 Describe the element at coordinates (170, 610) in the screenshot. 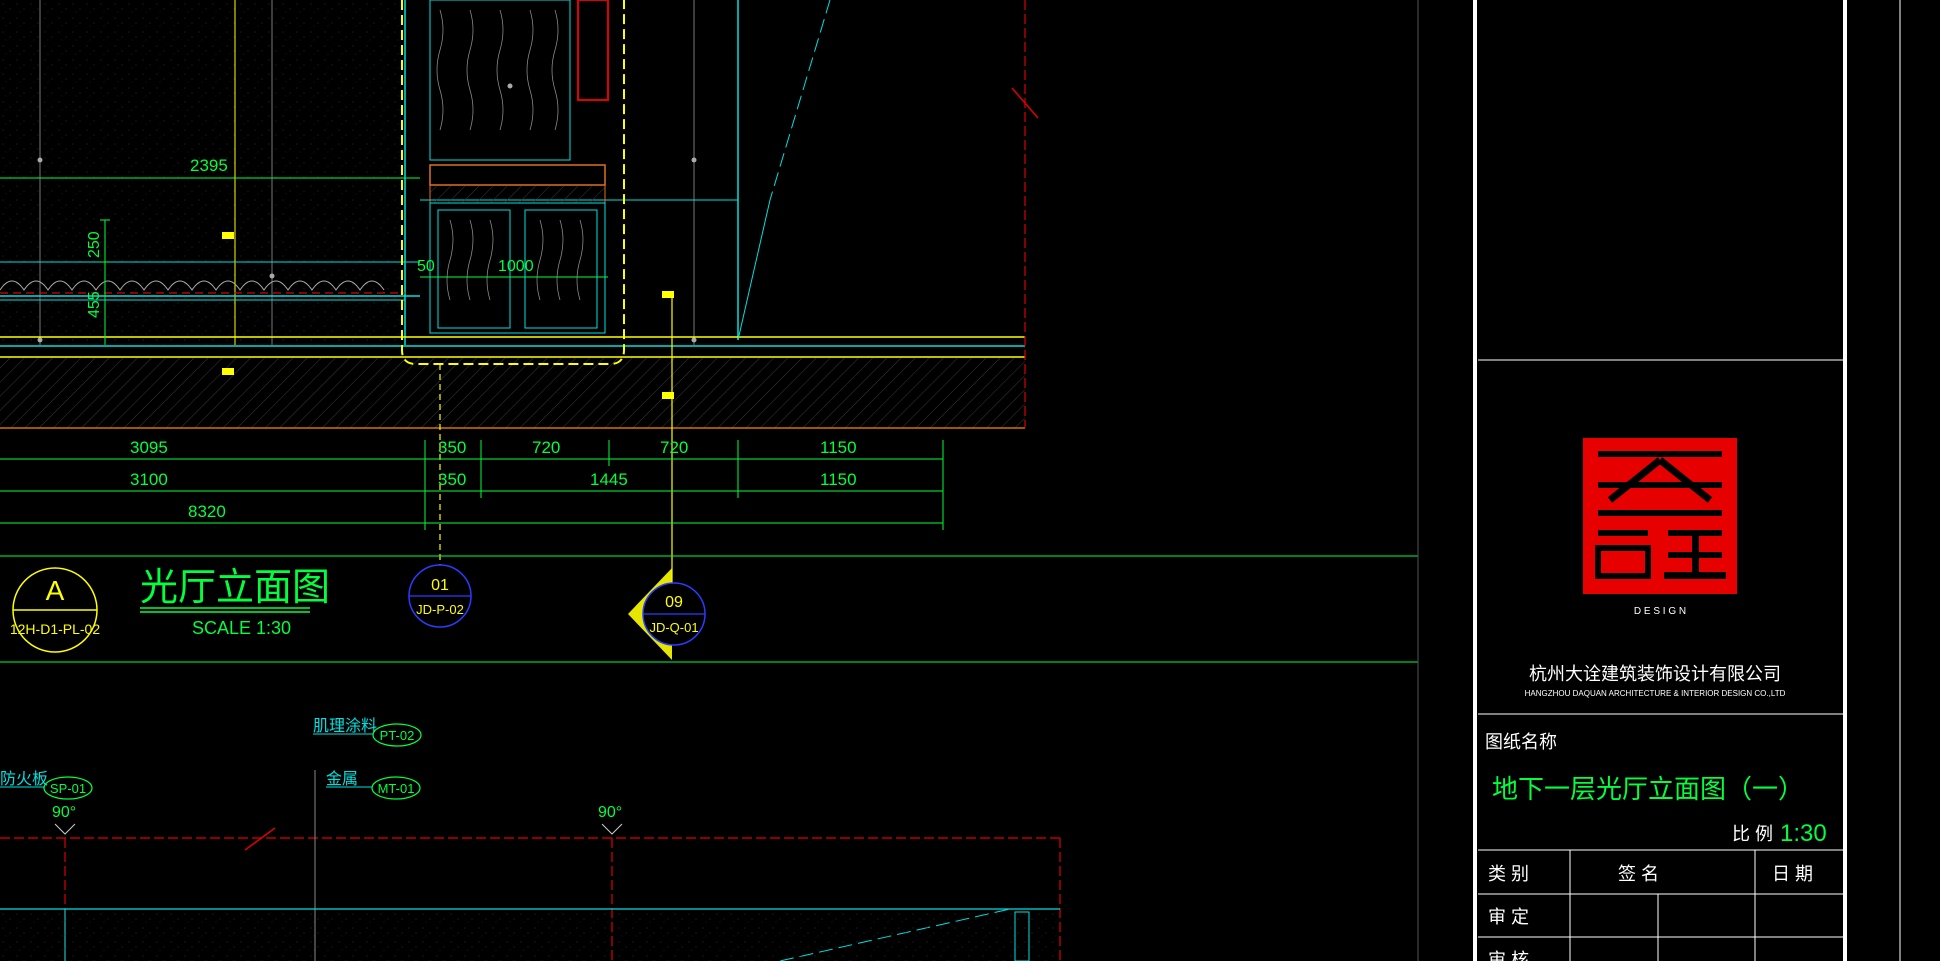

I see `view-title-tag: A 12H-D1-PL-02 光厅立面图 SCALE 1:30` at that location.